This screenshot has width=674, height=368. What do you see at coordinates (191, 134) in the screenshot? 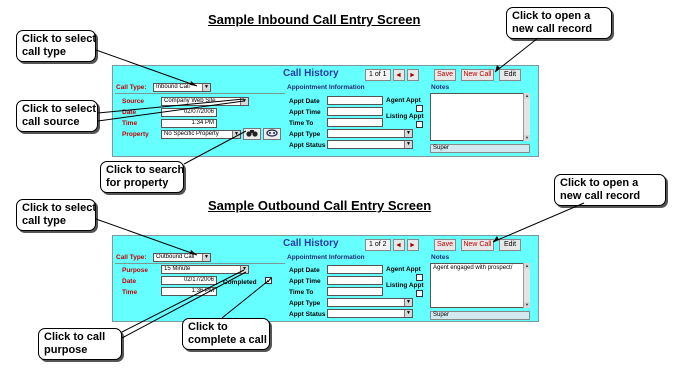
I see `property-value: No Specific Property` at bounding box center [191, 134].